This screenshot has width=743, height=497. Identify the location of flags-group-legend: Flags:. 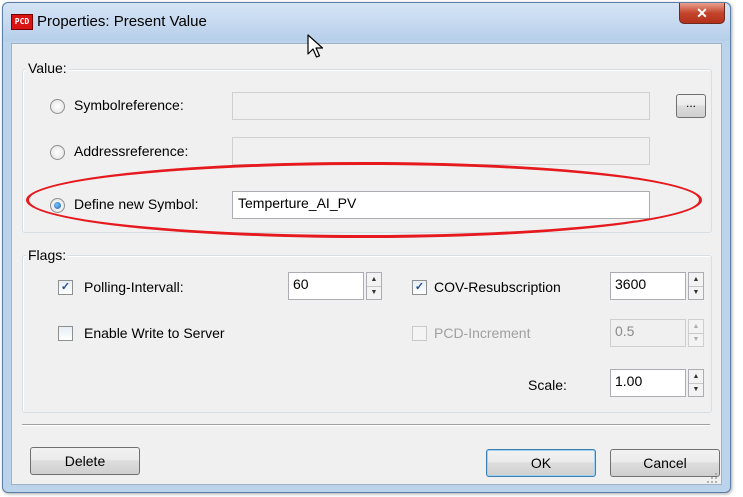
(47, 255).